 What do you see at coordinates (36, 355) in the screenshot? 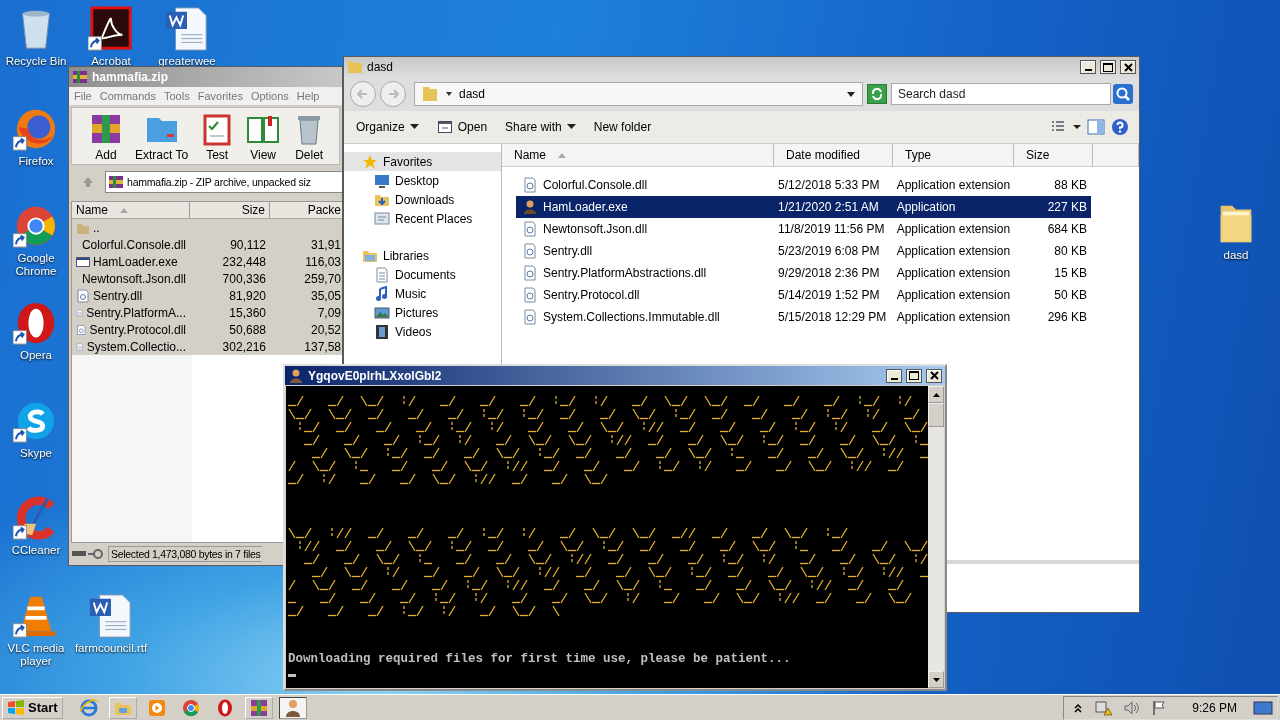
I see `icon-label: Opera` at bounding box center [36, 355].